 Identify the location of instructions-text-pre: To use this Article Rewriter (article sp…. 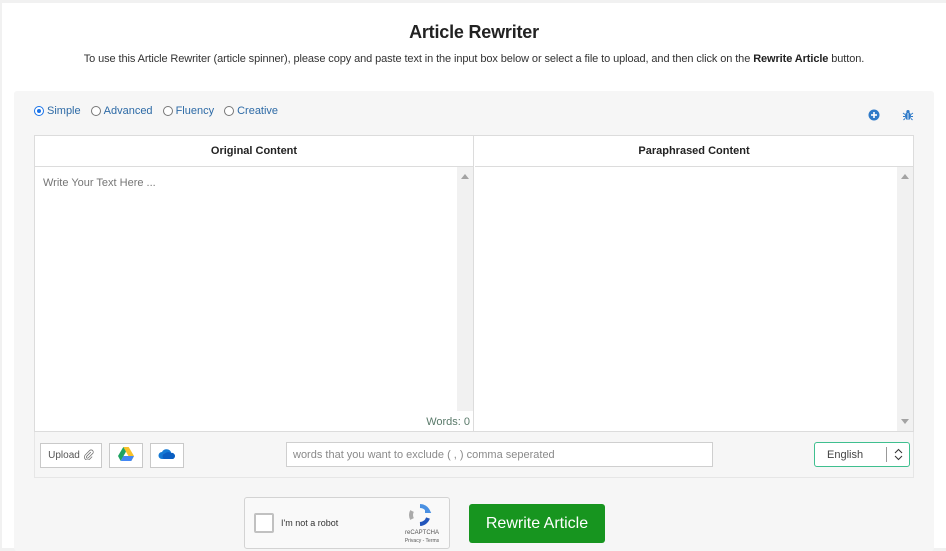
(418, 59).